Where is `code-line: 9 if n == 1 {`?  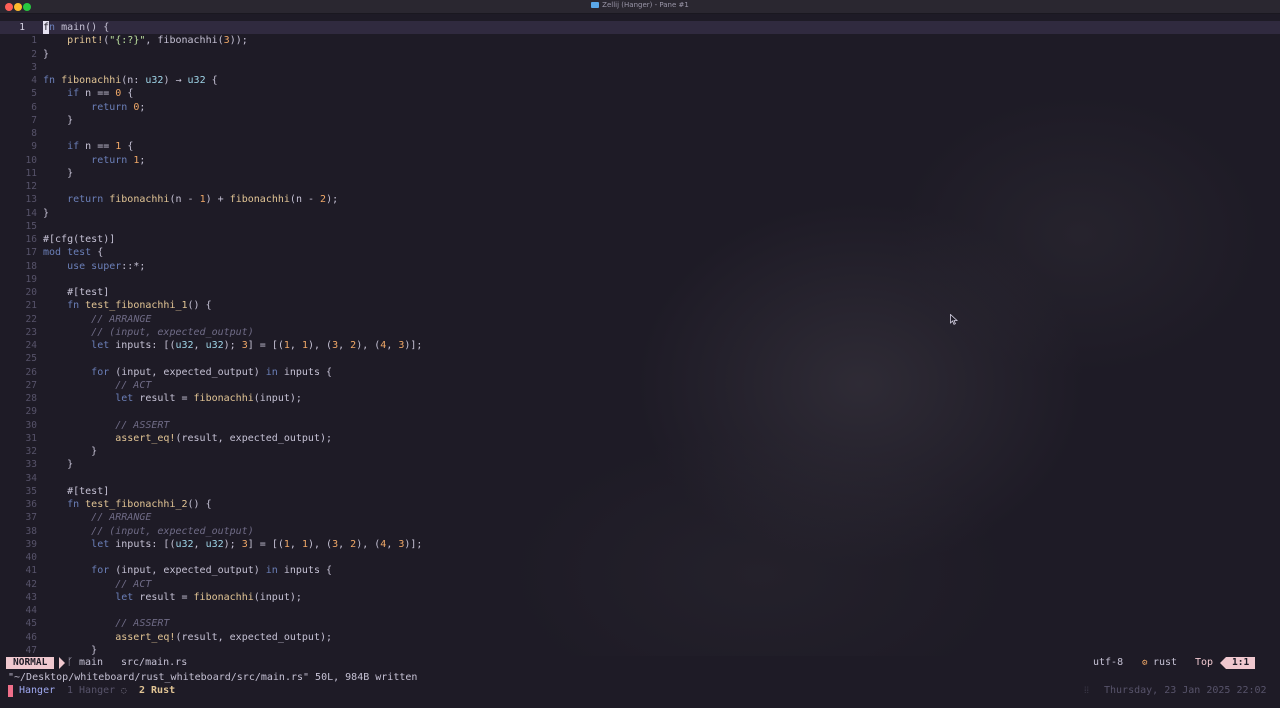 code-line: 9 if n == 1 { is located at coordinates (640, 146).